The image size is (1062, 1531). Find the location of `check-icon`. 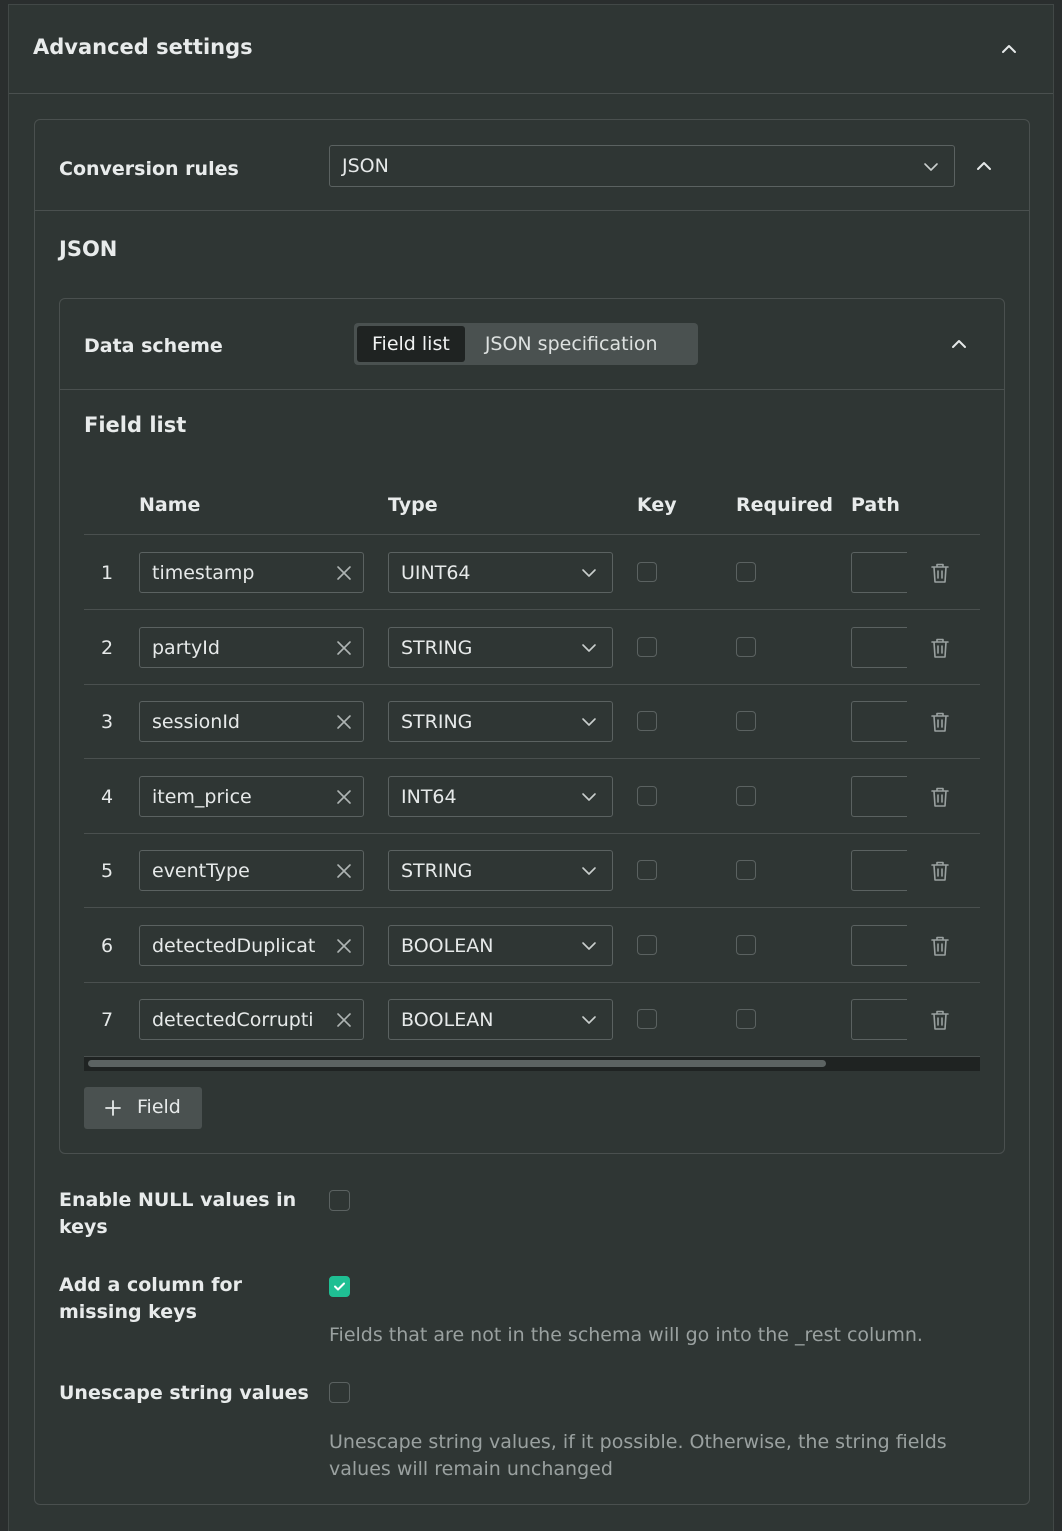

check-icon is located at coordinates (339, 1286).